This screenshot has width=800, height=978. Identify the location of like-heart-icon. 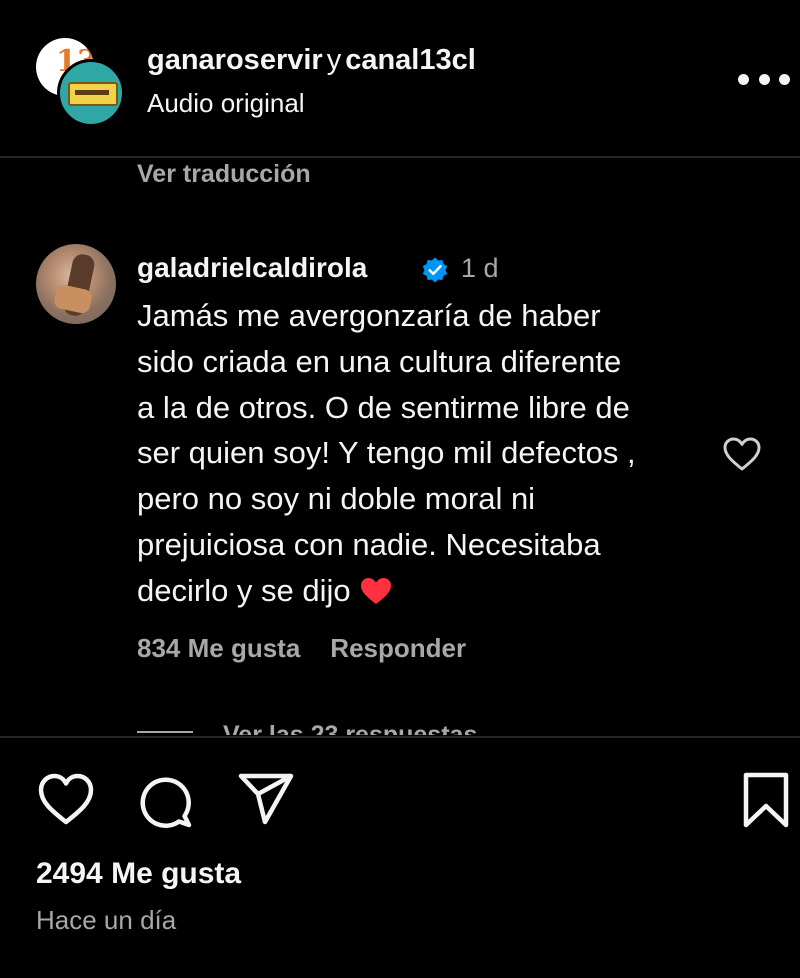
(66, 800).